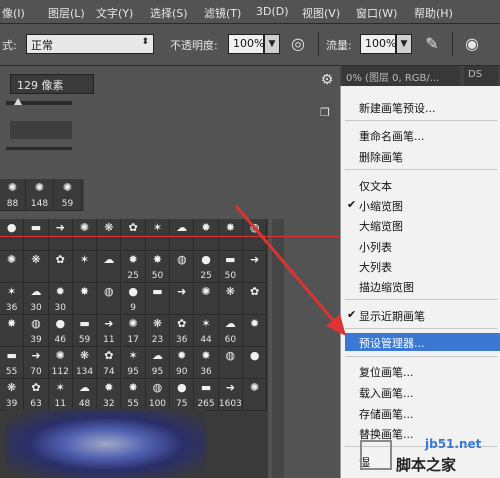 The height and width of the screenshot is (478, 500). Describe the element at coordinates (85, 363) in the screenshot. I see `brush-preset-cell: ❋ 134` at that location.